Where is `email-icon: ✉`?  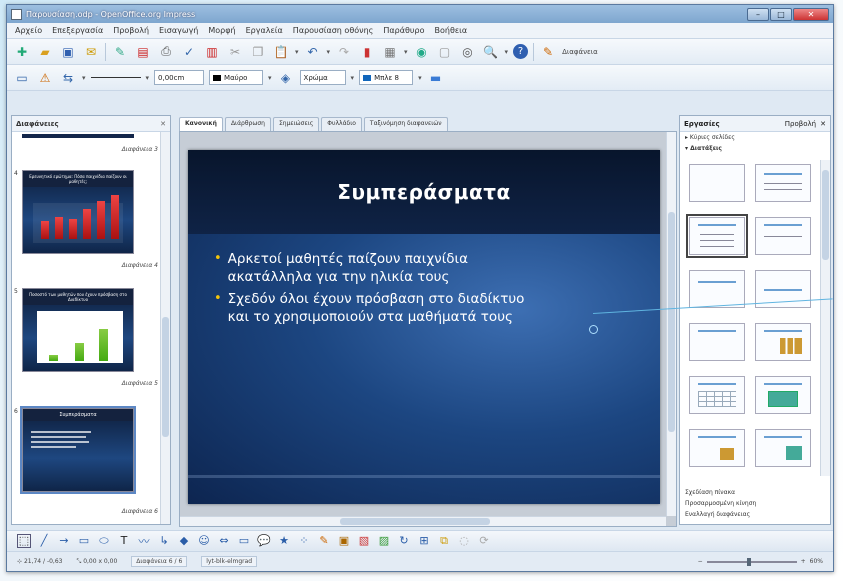
email-icon: ✉ is located at coordinates (91, 52).